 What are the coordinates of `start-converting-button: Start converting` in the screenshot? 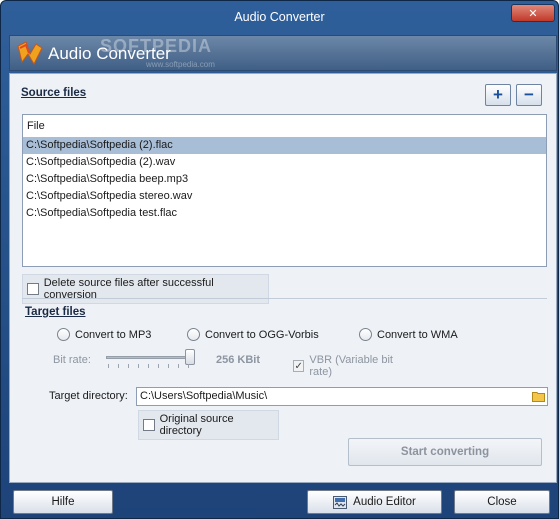 It's located at (445, 452).